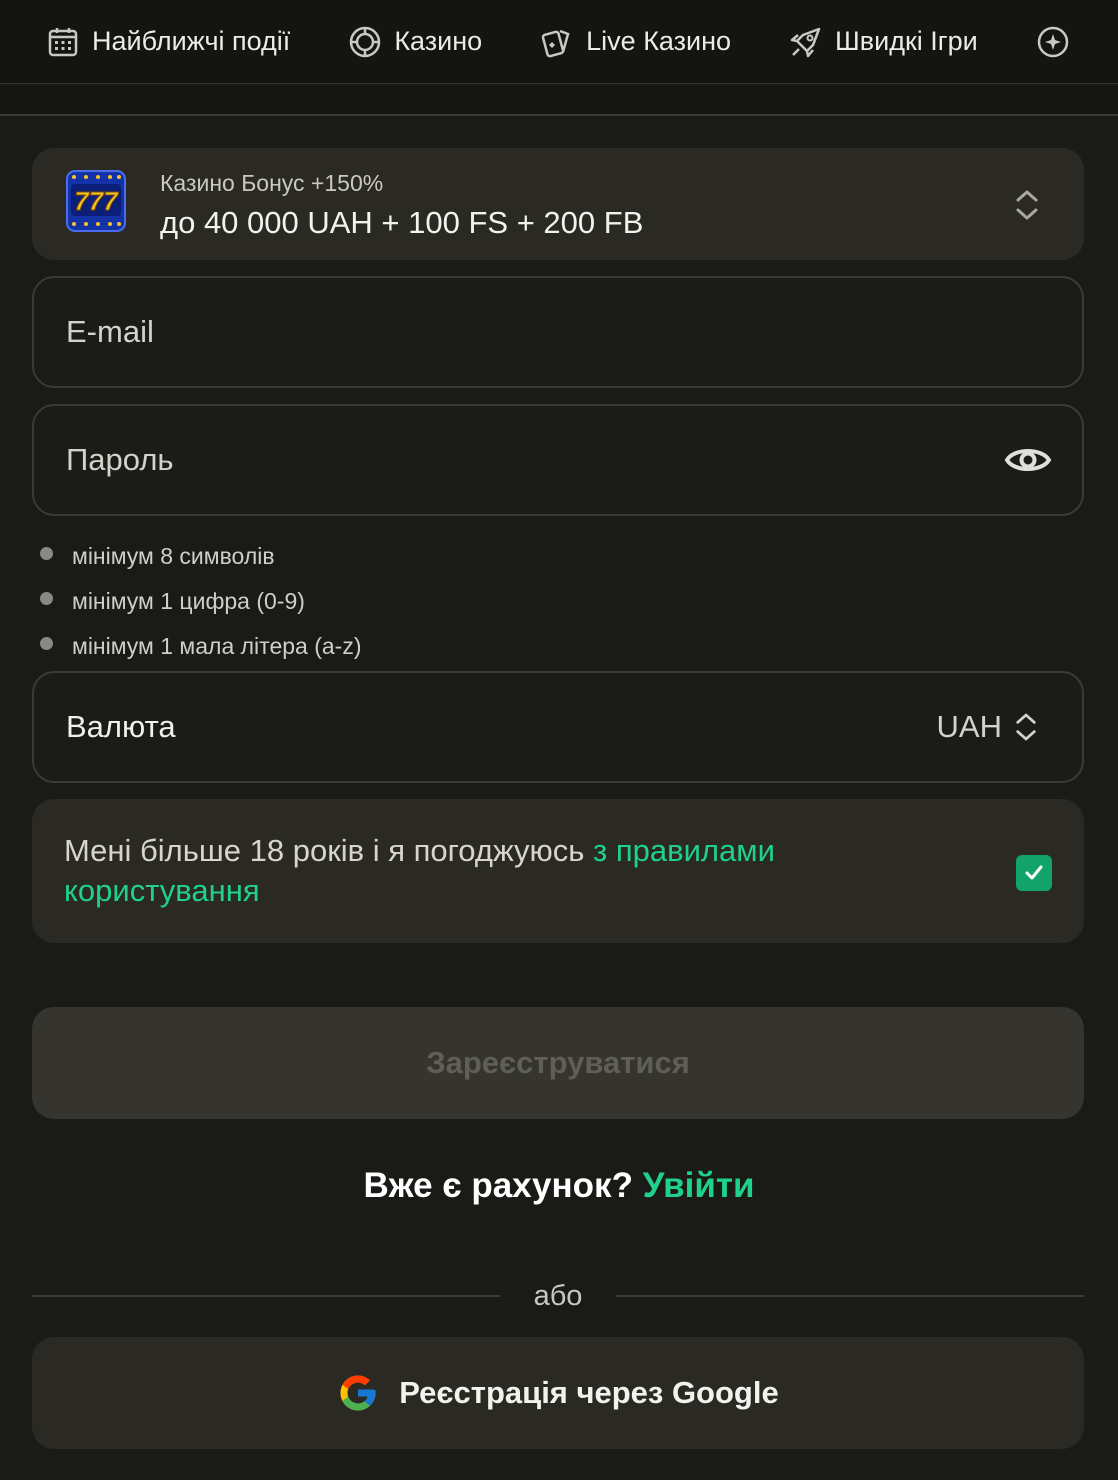 The height and width of the screenshot is (1480, 1118). Describe the element at coordinates (358, 1393) in the screenshot. I see `google-icon` at that location.